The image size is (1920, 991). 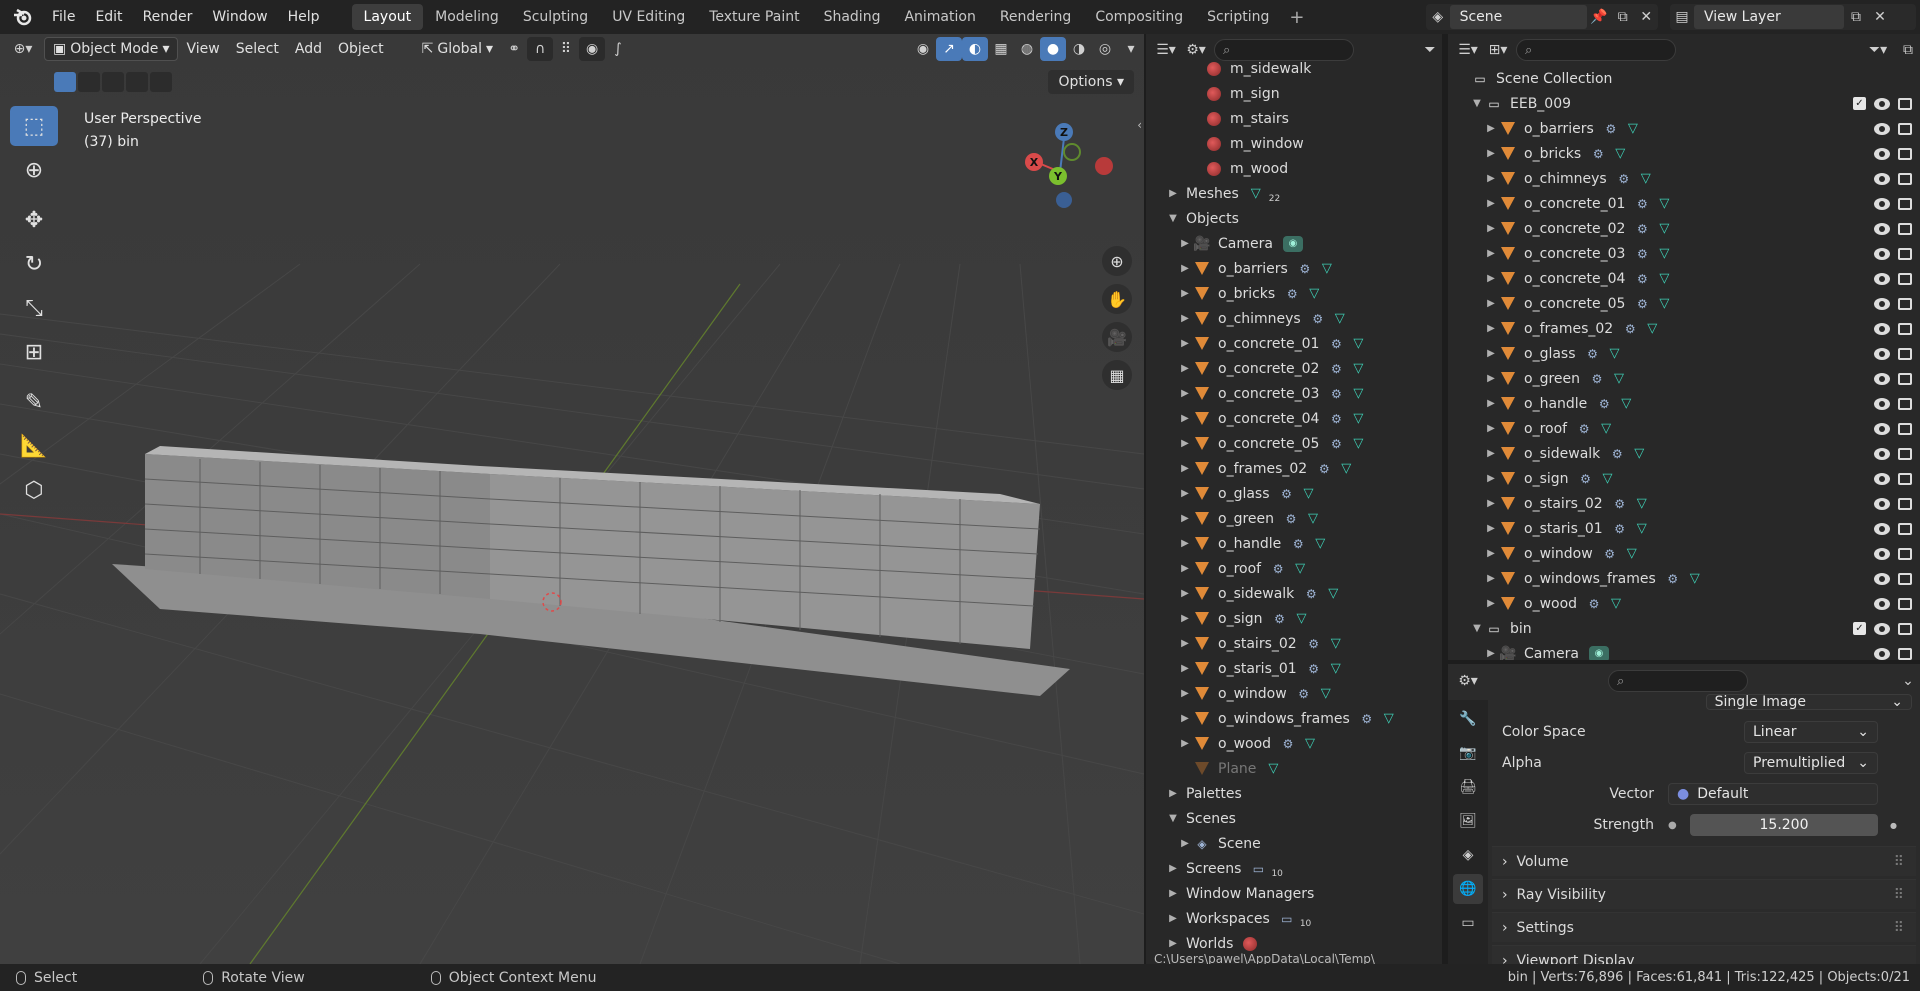 What do you see at coordinates (1682, 17) in the screenshot?
I see `view-layer-icon: ▤` at bounding box center [1682, 17].